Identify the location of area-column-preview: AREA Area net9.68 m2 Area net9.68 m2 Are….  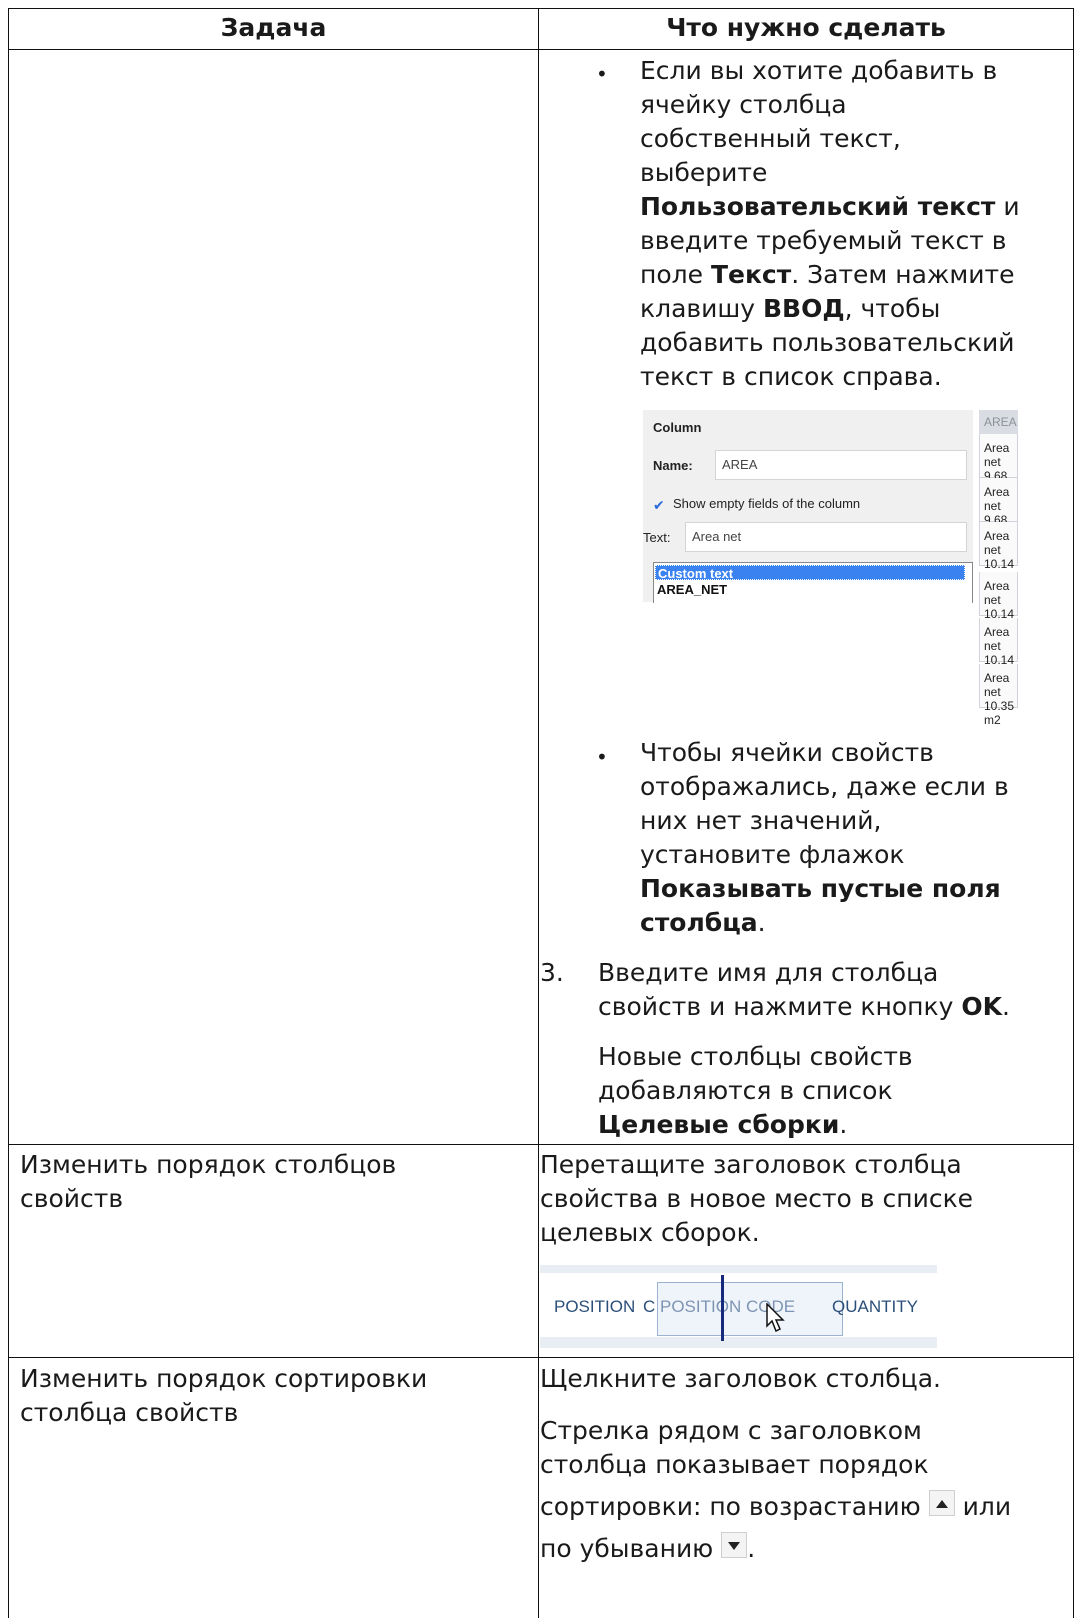
(998, 568).